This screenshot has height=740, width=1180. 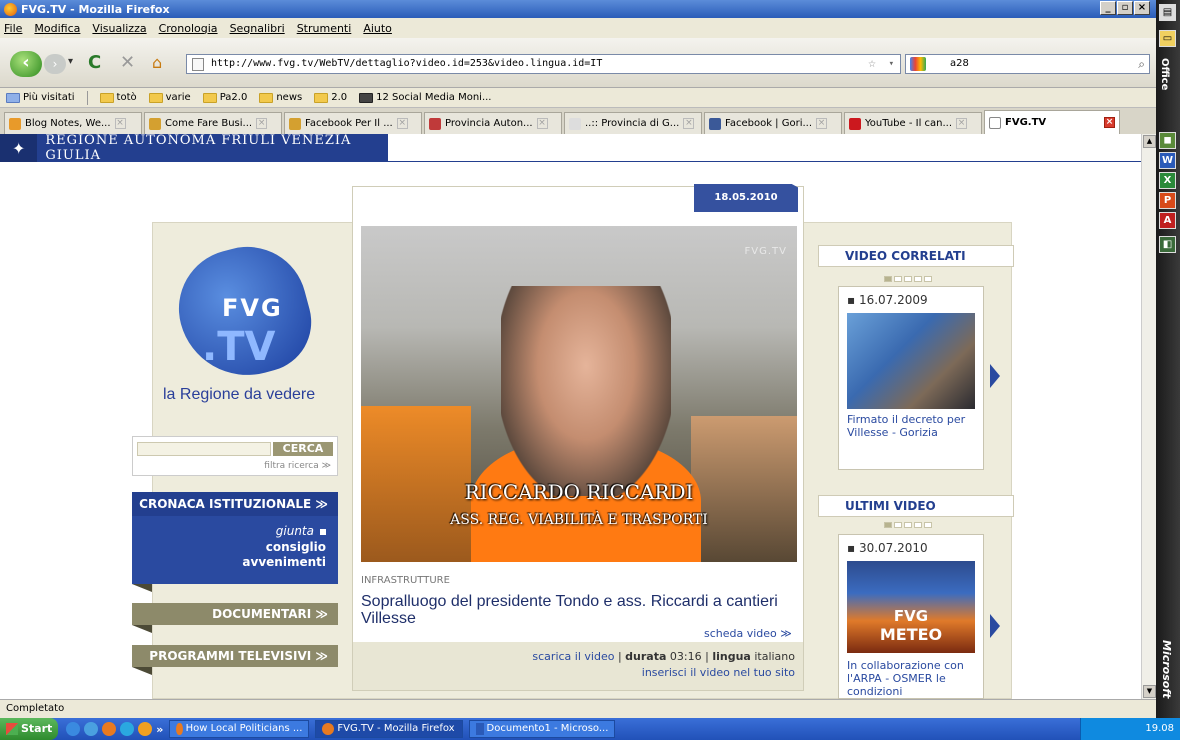 What do you see at coordinates (280, 97) in the screenshot?
I see `bookmark-news: news` at bounding box center [280, 97].